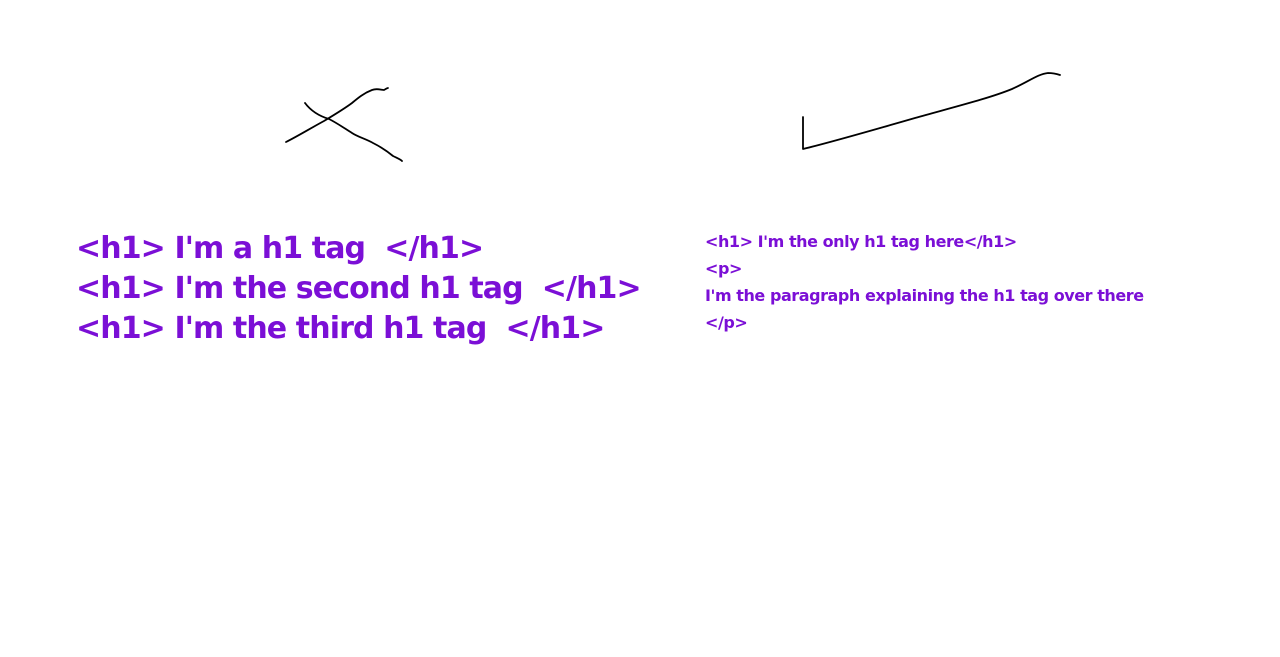 The image size is (1280, 657). Describe the element at coordinates (280, 248) in the screenshot. I see `code-line-1: <h1> I'm a h1 tag </h1>` at that location.